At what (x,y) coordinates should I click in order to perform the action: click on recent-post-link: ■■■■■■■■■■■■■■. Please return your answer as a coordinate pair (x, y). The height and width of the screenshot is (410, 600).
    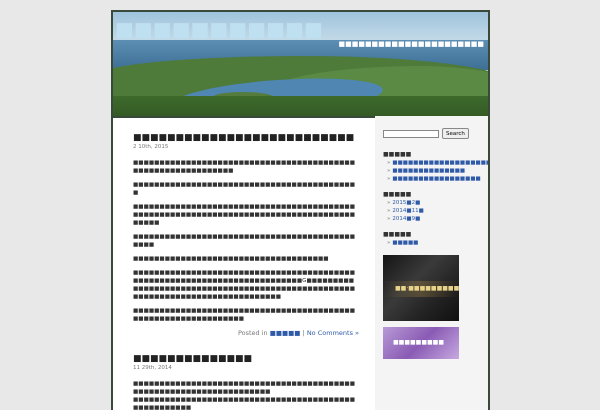
    Looking at the image, I should click on (428, 171).